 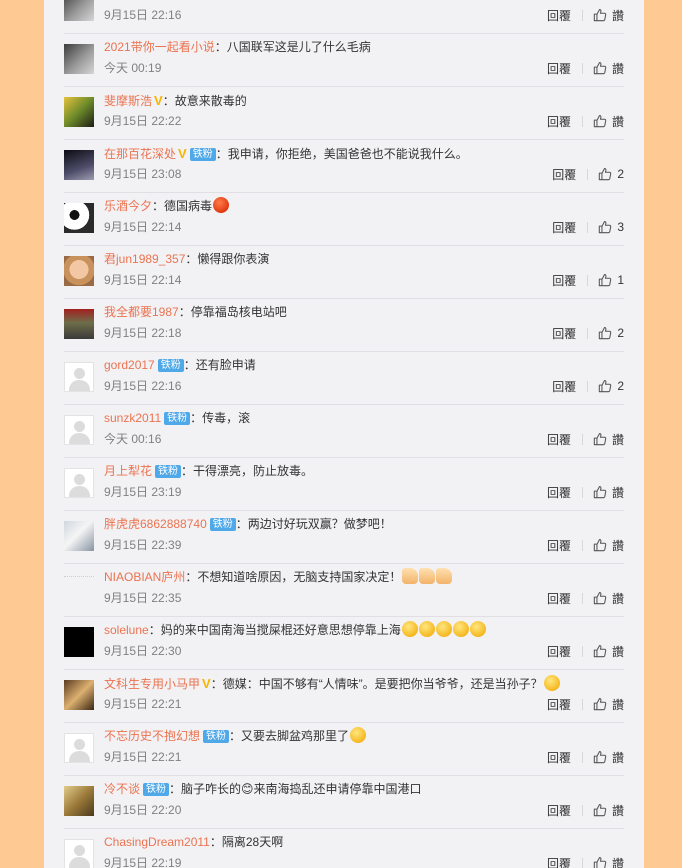 What do you see at coordinates (157, 842) in the screenshot?
I see `username-link: ChasingDream2011` at bounding box center [157, 842].